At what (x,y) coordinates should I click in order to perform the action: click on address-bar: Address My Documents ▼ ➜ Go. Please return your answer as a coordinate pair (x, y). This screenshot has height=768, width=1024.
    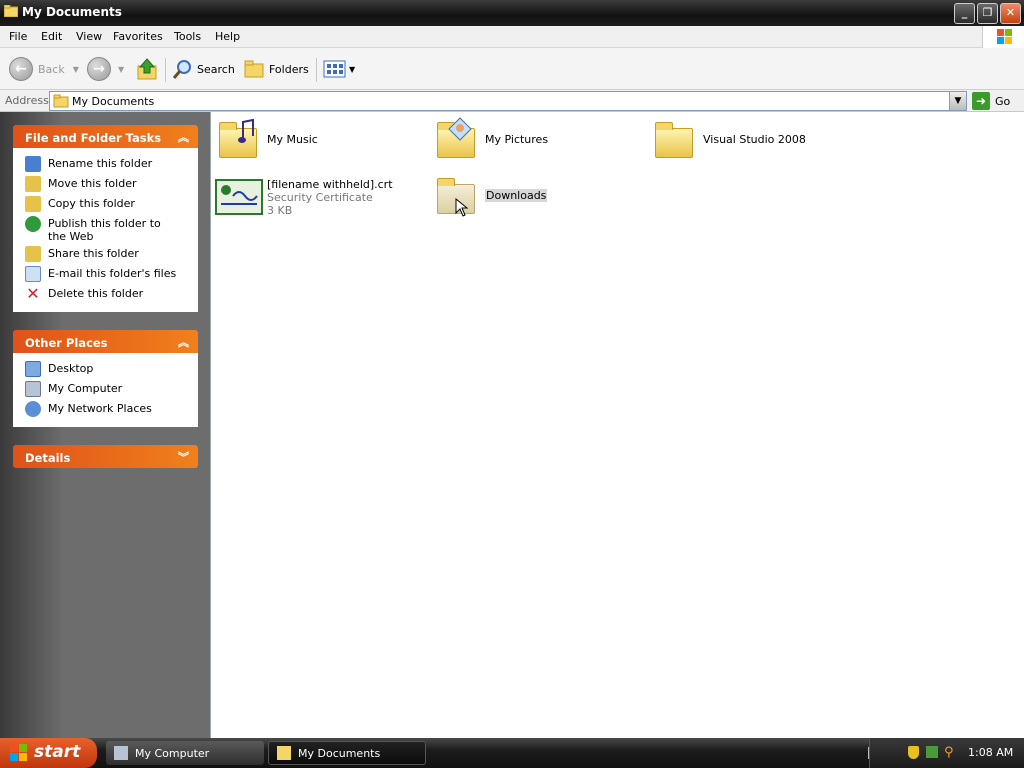
    Looking at the image, I should click on (512, 101).